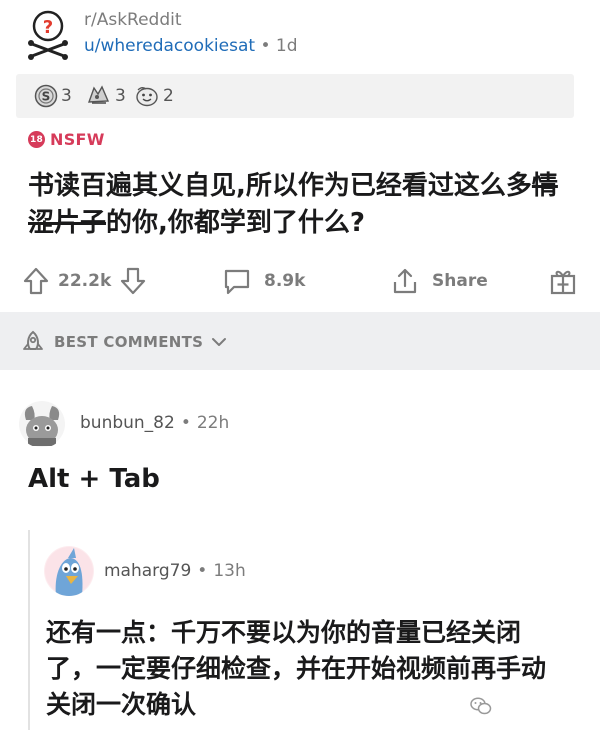  What do you see at coordinates (36, 281) in the screenshot?
I see `upvote-arrow-icon` at bounding box center [36, 281].